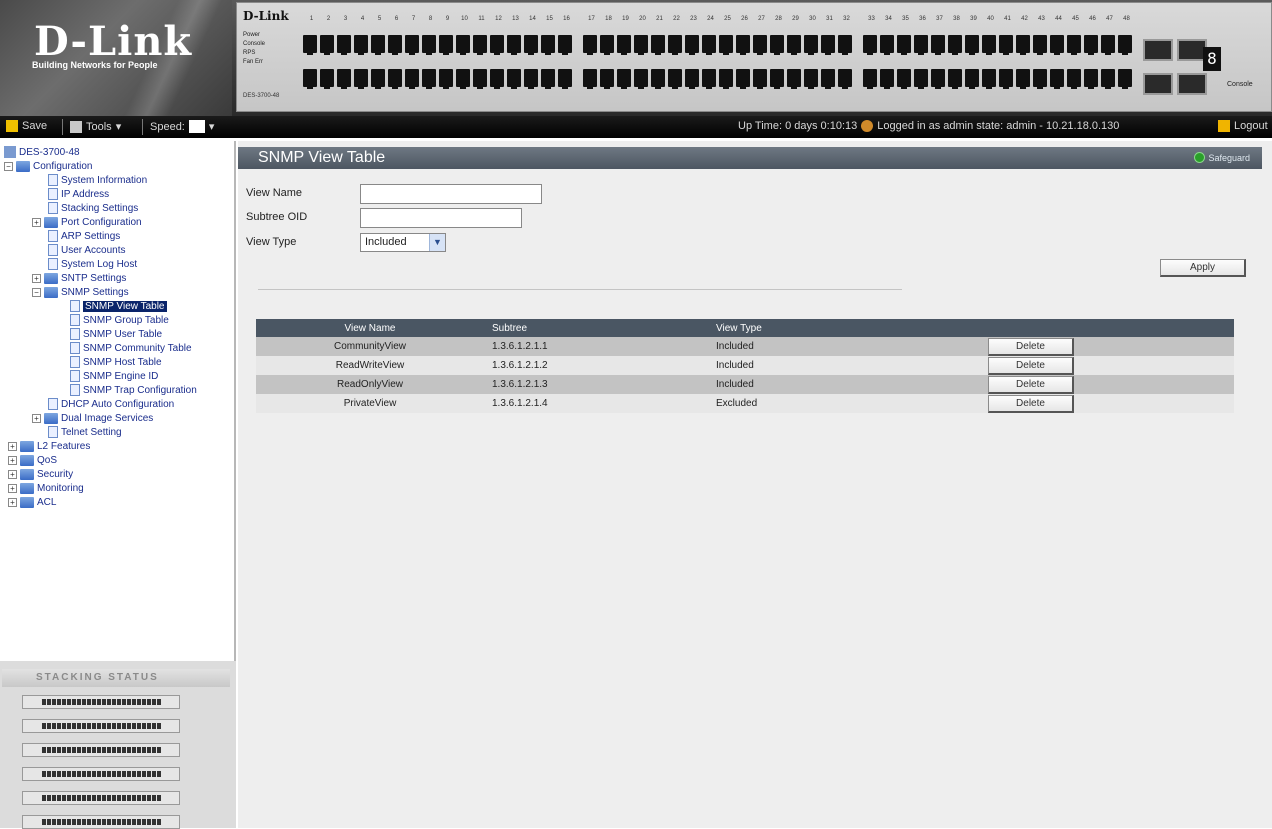 Image resolution: width=1272 pixels, height=829 pixels. Describe the element at coordinates (84, 236) in the screenshot. I see `tree-item-arp-settings: ARP Settings` at that location.